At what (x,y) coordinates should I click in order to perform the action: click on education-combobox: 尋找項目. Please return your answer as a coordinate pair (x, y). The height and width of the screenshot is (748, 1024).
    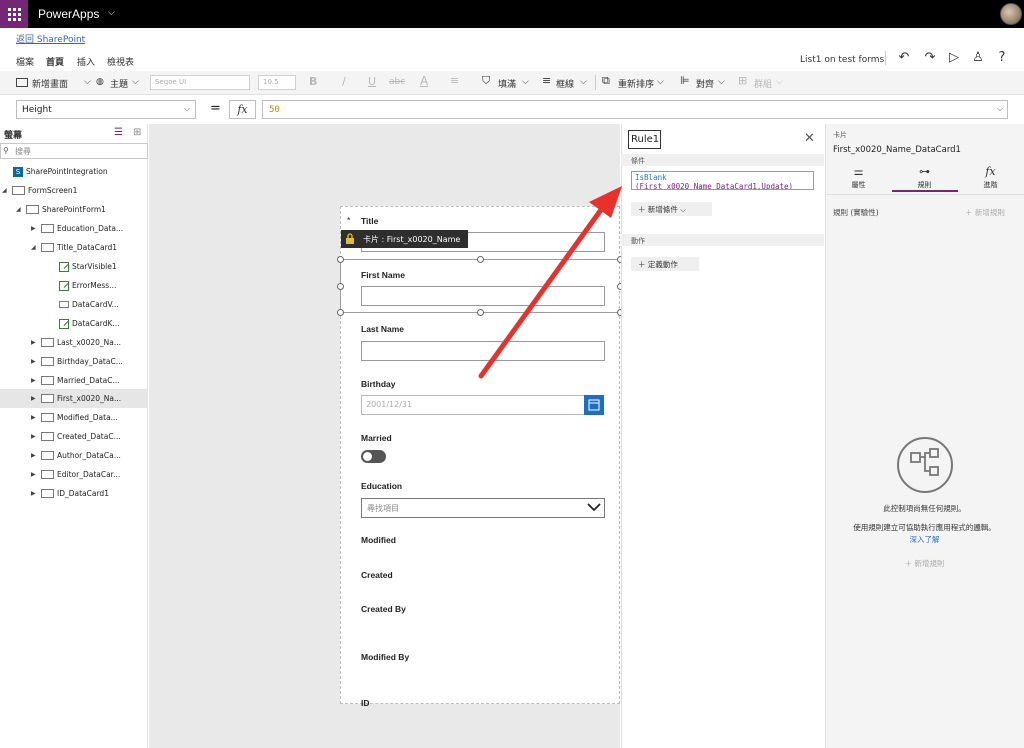
    Looking at the image, I should click on (483, 508).